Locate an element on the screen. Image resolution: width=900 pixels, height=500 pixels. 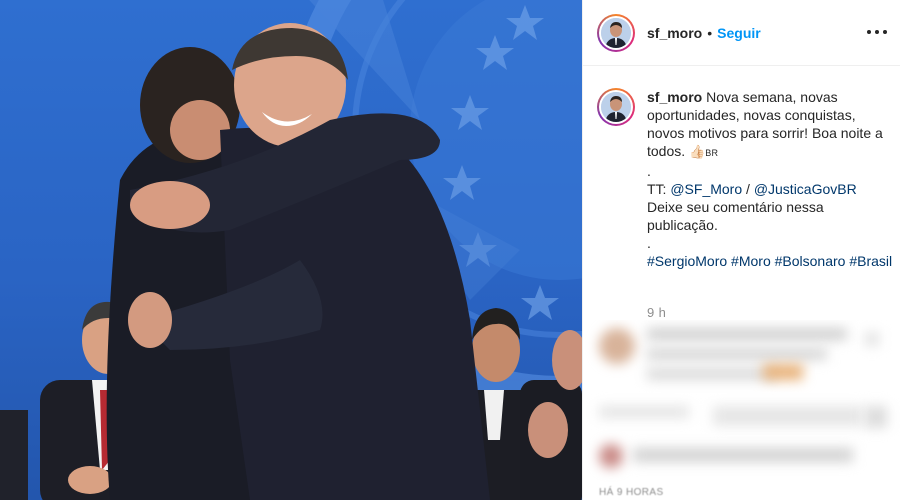
footer-timestamp: HÁ 9 HORAS is located at coordinates (631, 492).